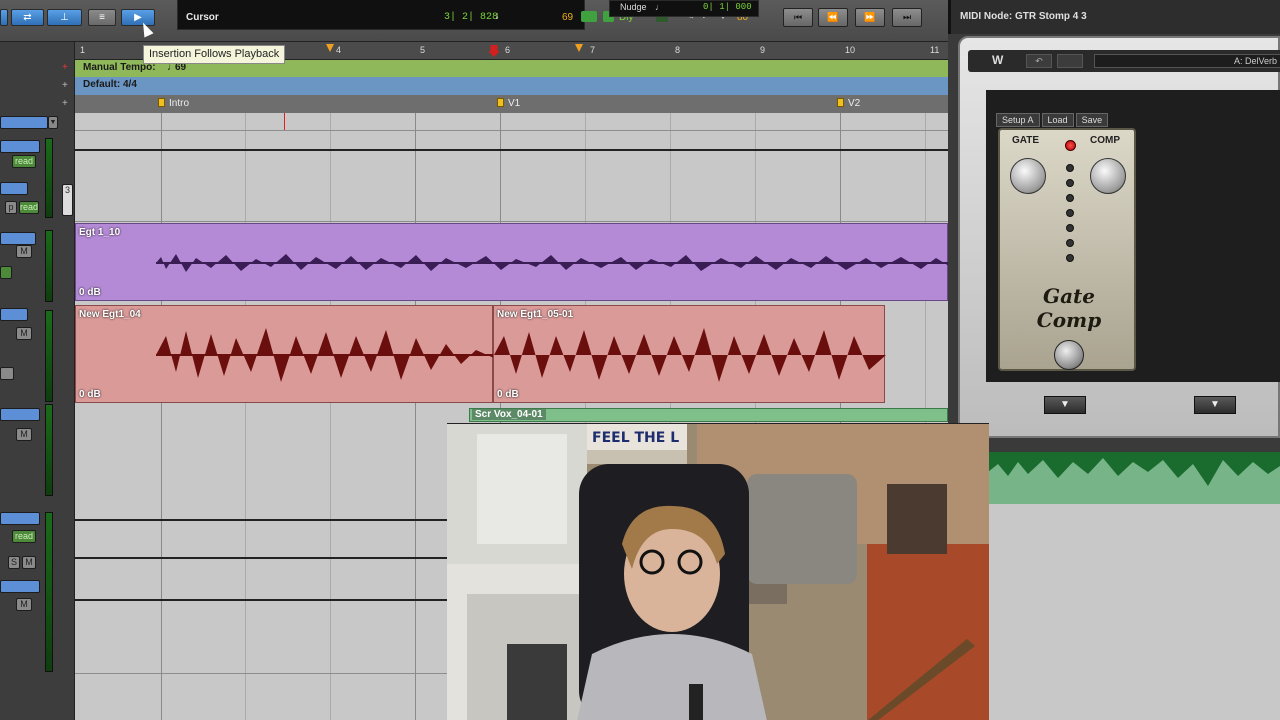  Describe the element at coordinates (500, 16) in the screenshot. I see `note-icon: ♩` at that location.